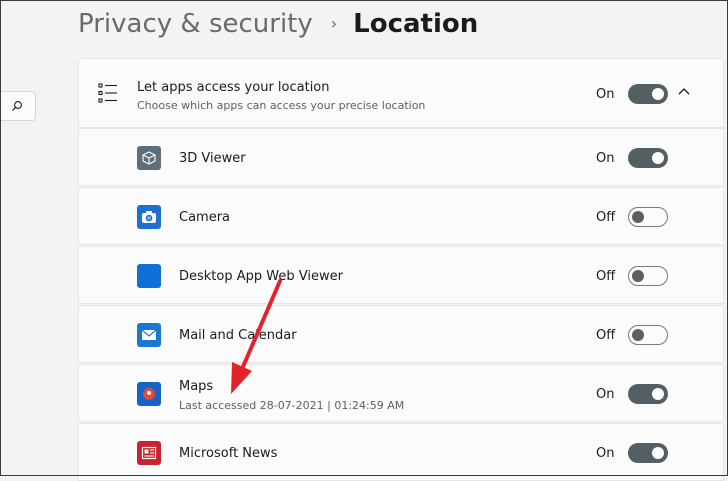  Describe the element at coordinates (292, 405) in the screenshot. I see `maps-last-accessed: Last accessed 28-07-2021 | 01:24:59 AM` at that location.